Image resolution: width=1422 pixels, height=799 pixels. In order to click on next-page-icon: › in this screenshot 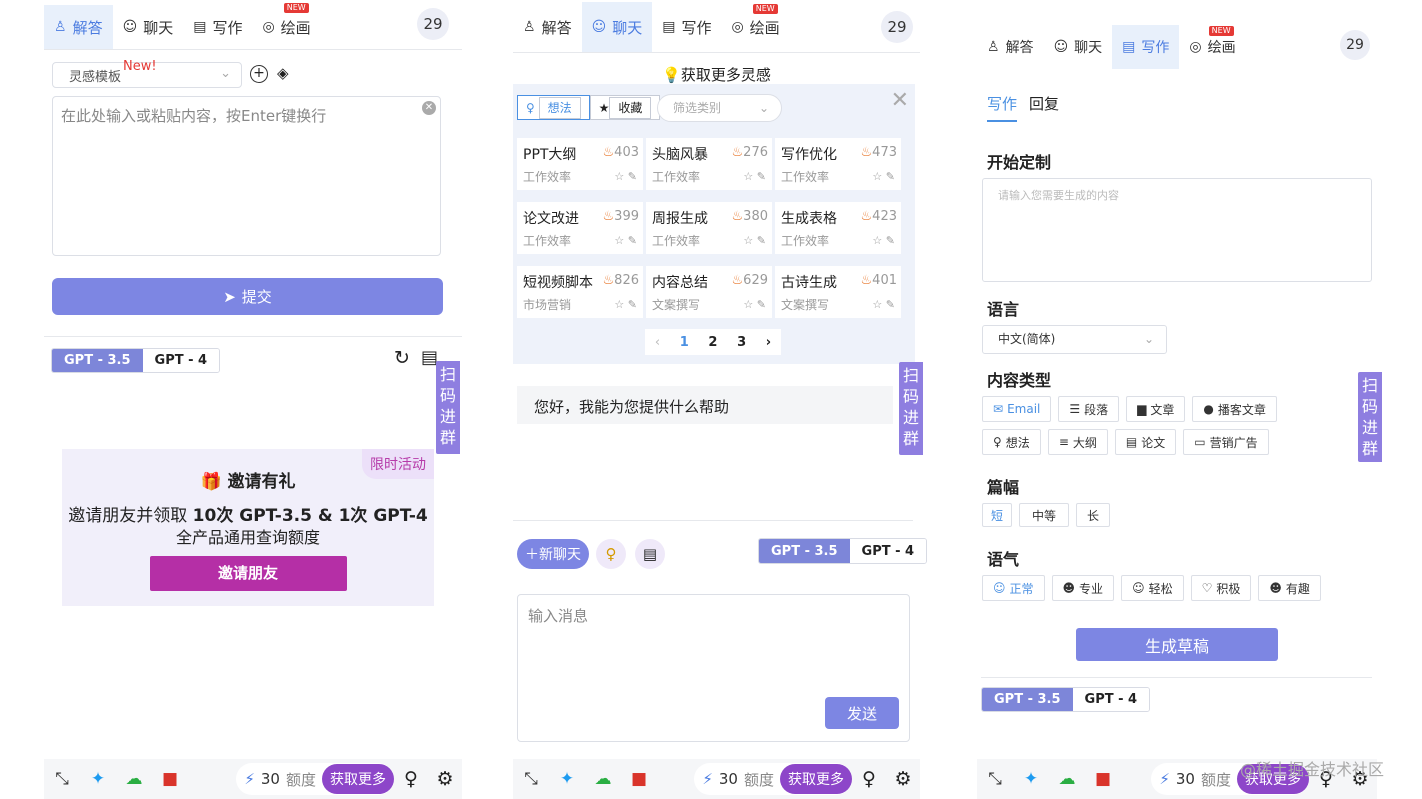, I will do `click(768, 342)`.